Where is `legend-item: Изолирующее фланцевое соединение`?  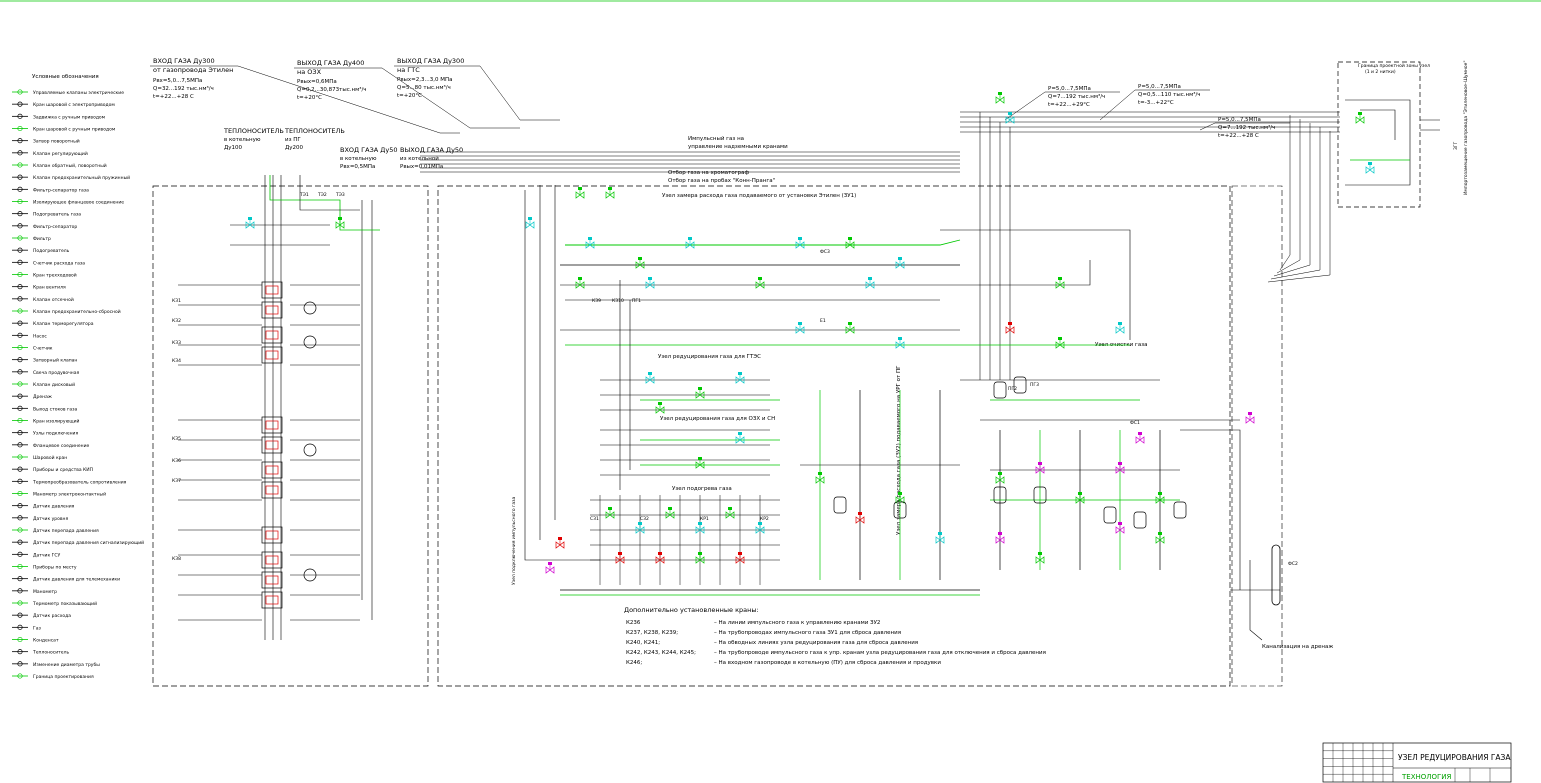
legend-item: Изолирующее фланцевое соединение is located at coordinates (68, 202).